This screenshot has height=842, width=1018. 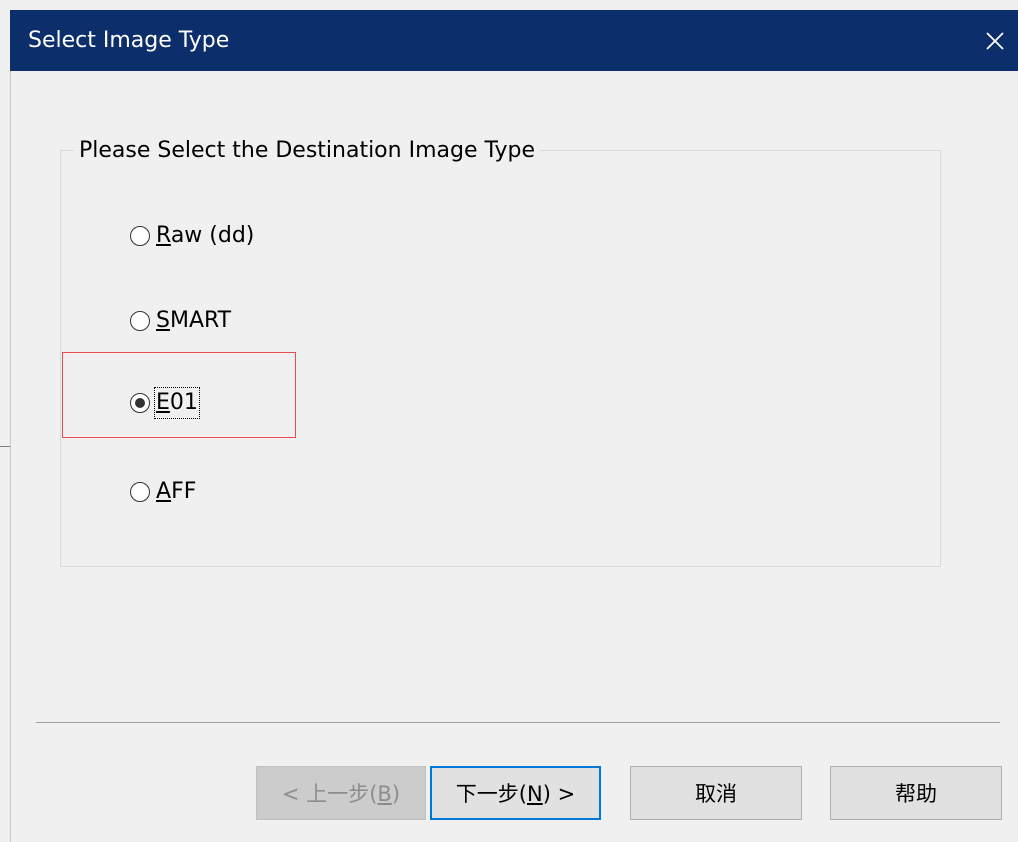 I want to click on radio-raw-dd: Raw (dd), so click(x=192, y=236).